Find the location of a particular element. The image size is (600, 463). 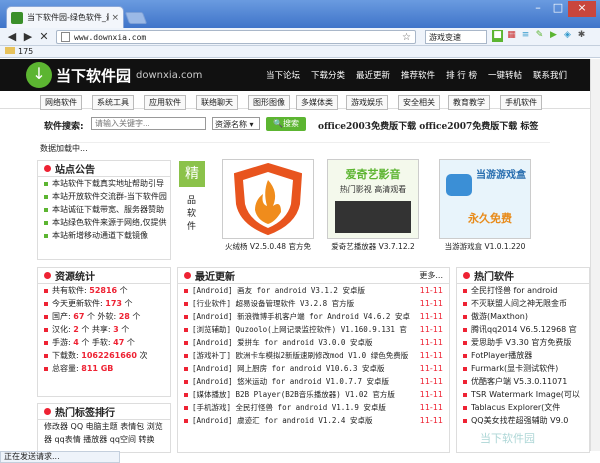

hot-item: 优酷客户端 V5.3.0.11071 is located at coordinates (519, 381).